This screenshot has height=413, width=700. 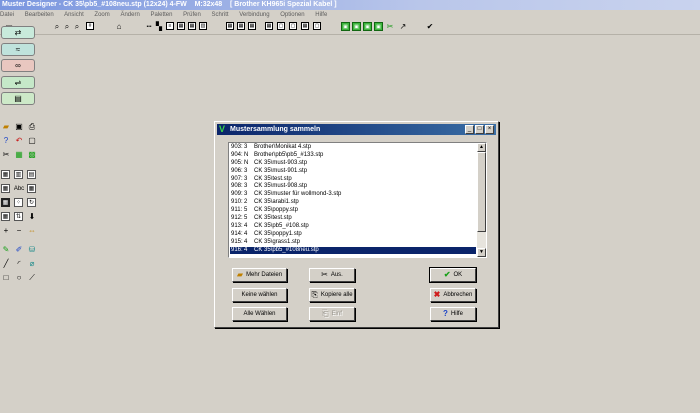 I want to click on view-6-icon: ▦, so click(x=269, y=26).